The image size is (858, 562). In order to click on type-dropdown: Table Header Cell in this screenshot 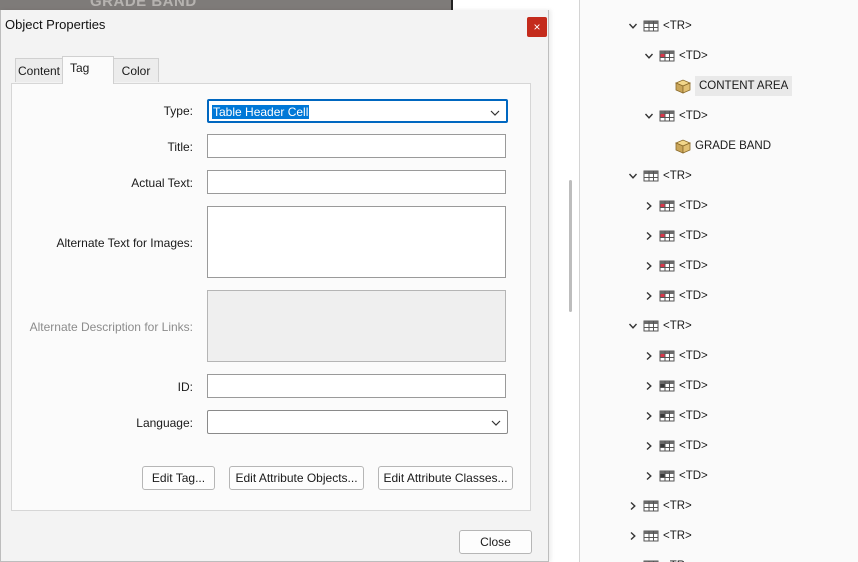, I will do `click(357, 111)`.